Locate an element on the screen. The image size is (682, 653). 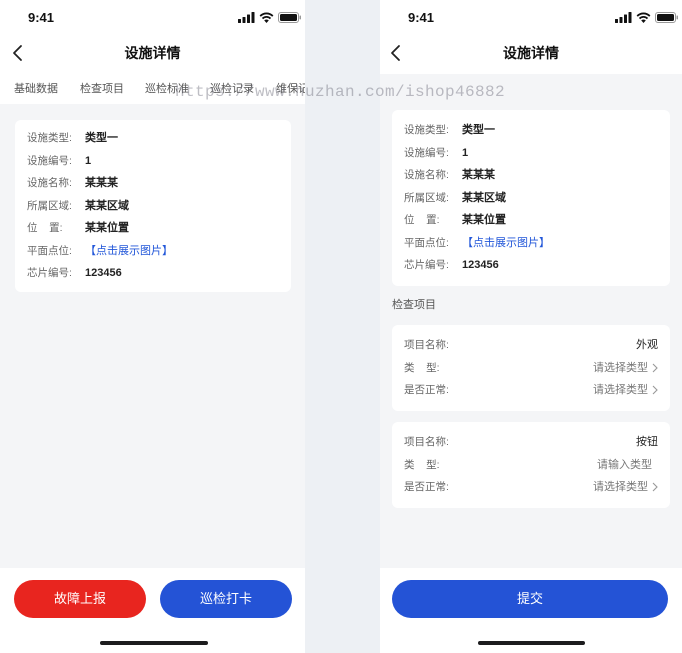
check-item-type-row: 类 型: 请选择类型 is located at coordinates (531, 368).